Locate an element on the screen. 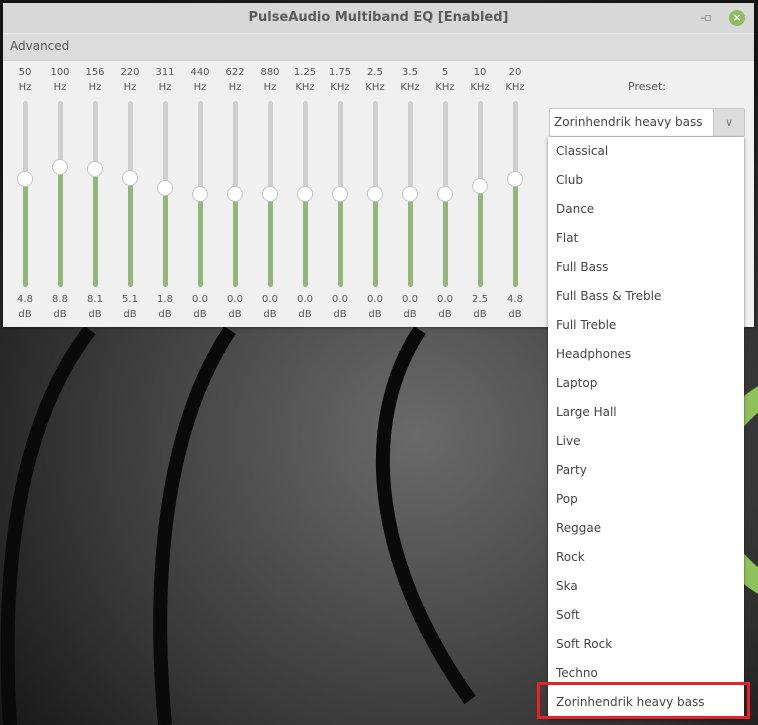 The width and height of the screenshot is (758, 725). band-frequency-label: 1.75 KHz is located at coordinates (340, 80).